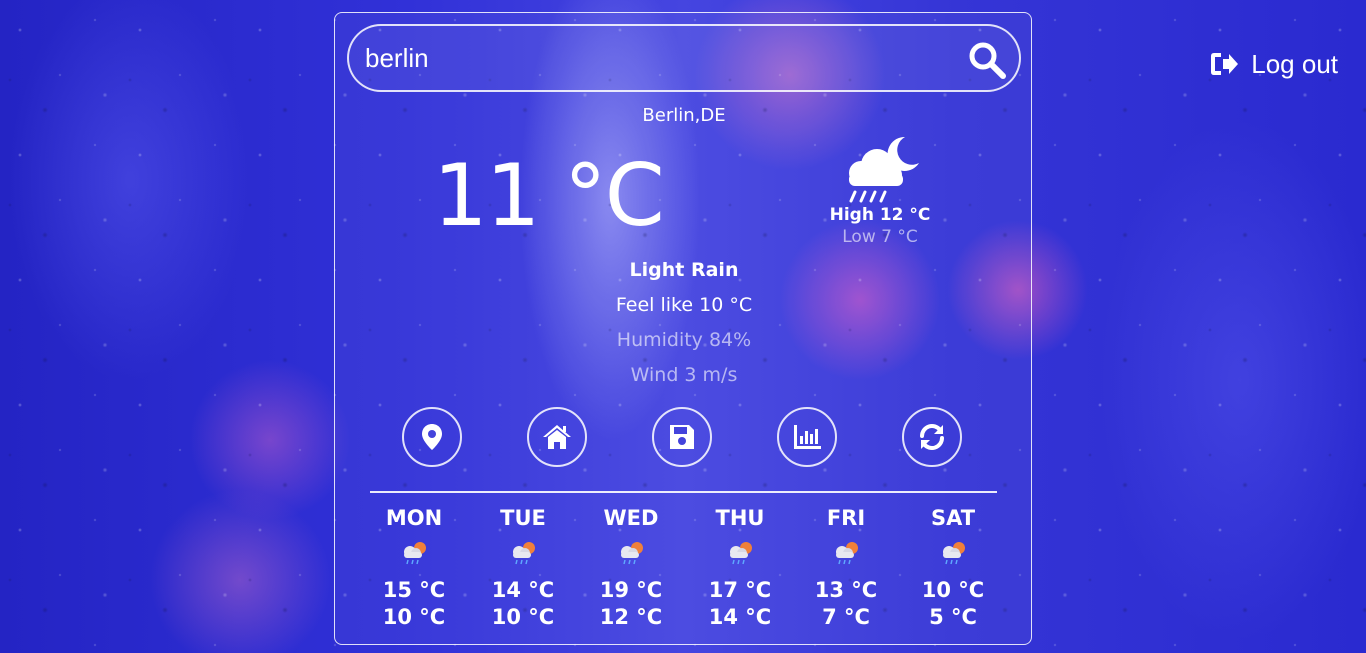 The height and width of the screenshot is (653, 1366). Describe the element at coordinates (1225, 64) in the screenshot. I see `sign-out-icon` at that location.